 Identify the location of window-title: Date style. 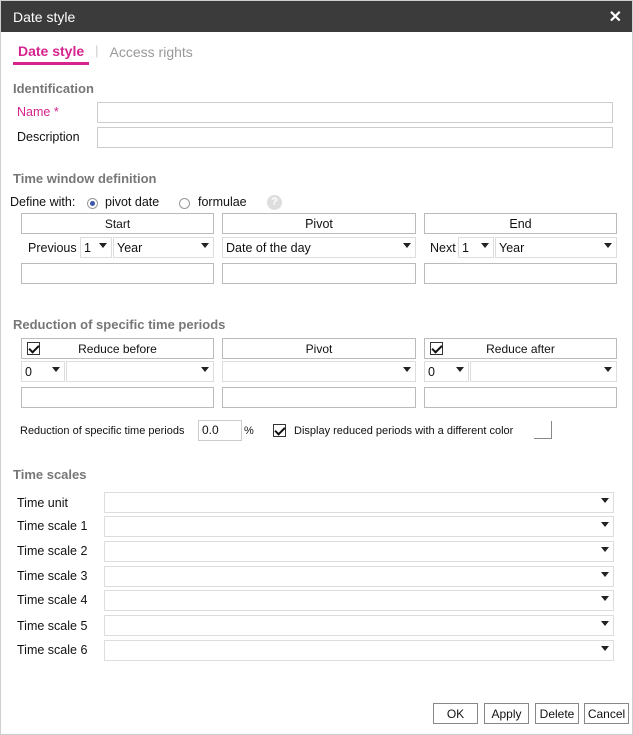
(44, 16).